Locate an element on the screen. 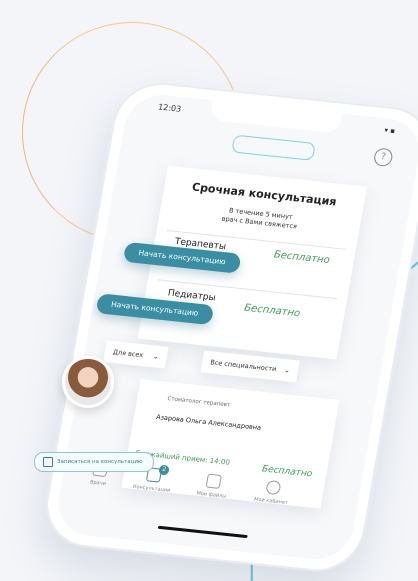 The height and width of the screenshot is (581, 418). doctor-avatar is located at coordinates (88, 382).